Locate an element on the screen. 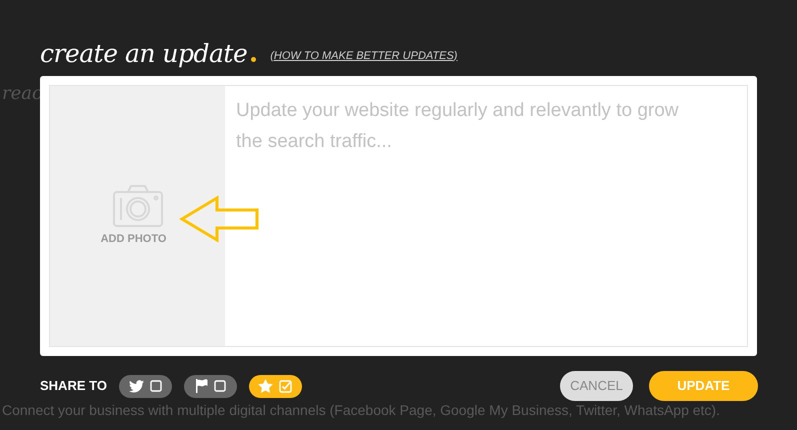 This screenshot has width=797, height=430. share-label: SHARE TO is located at coordinates (73, 386).